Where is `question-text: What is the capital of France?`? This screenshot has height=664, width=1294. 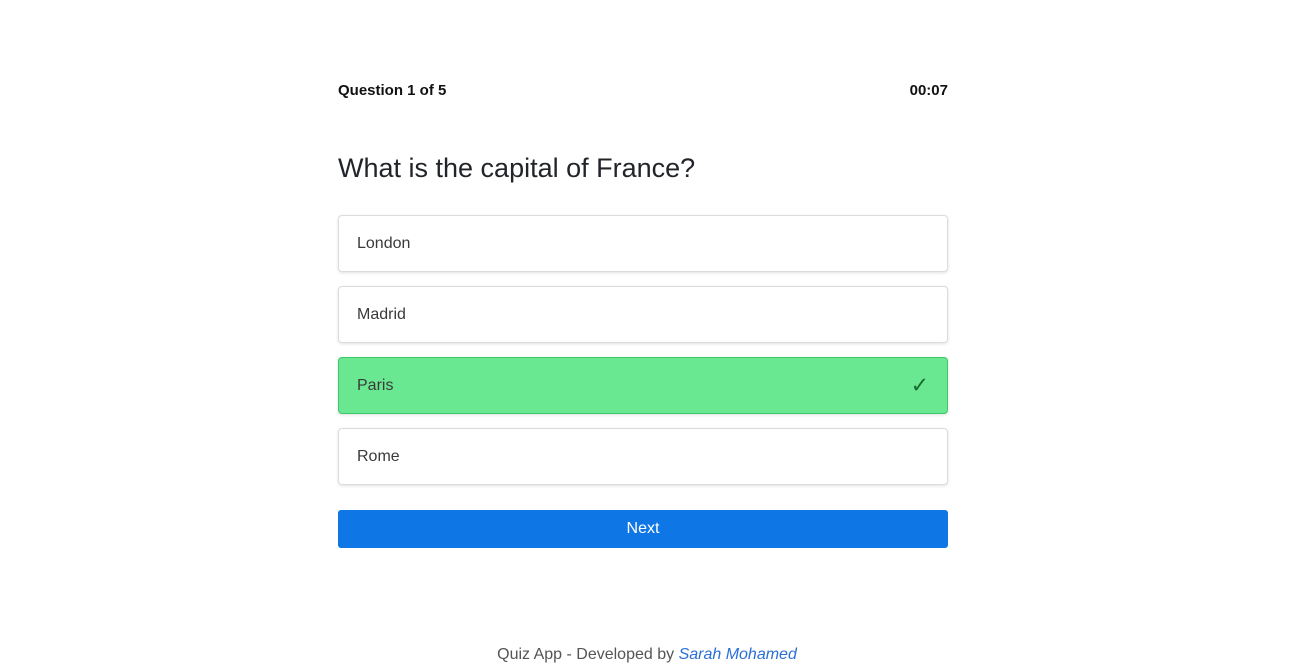 question-text: What is the capital of France? is located at coordinates (517, 168).